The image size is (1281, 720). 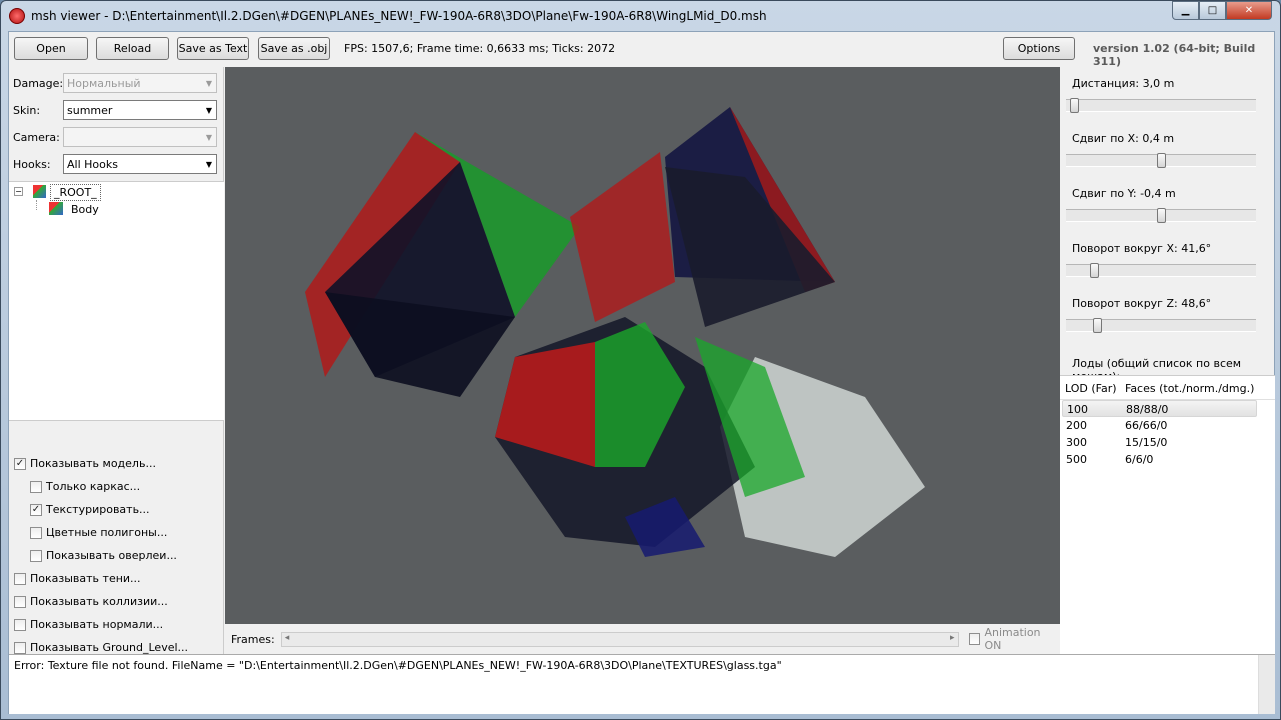 What do you see at coordinates (1266, 684) in the screenshot?
I see `log-scrollbar` at bounding box center [1266, 684].